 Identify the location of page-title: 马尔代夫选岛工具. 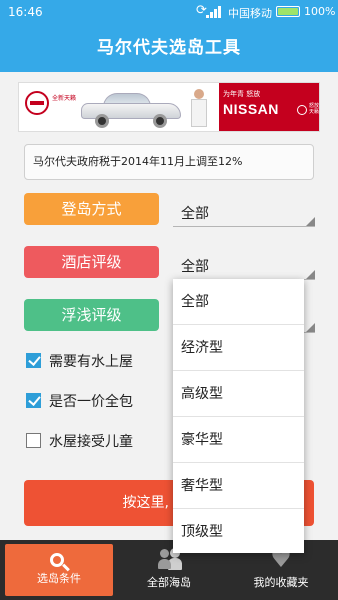
(169, 48).